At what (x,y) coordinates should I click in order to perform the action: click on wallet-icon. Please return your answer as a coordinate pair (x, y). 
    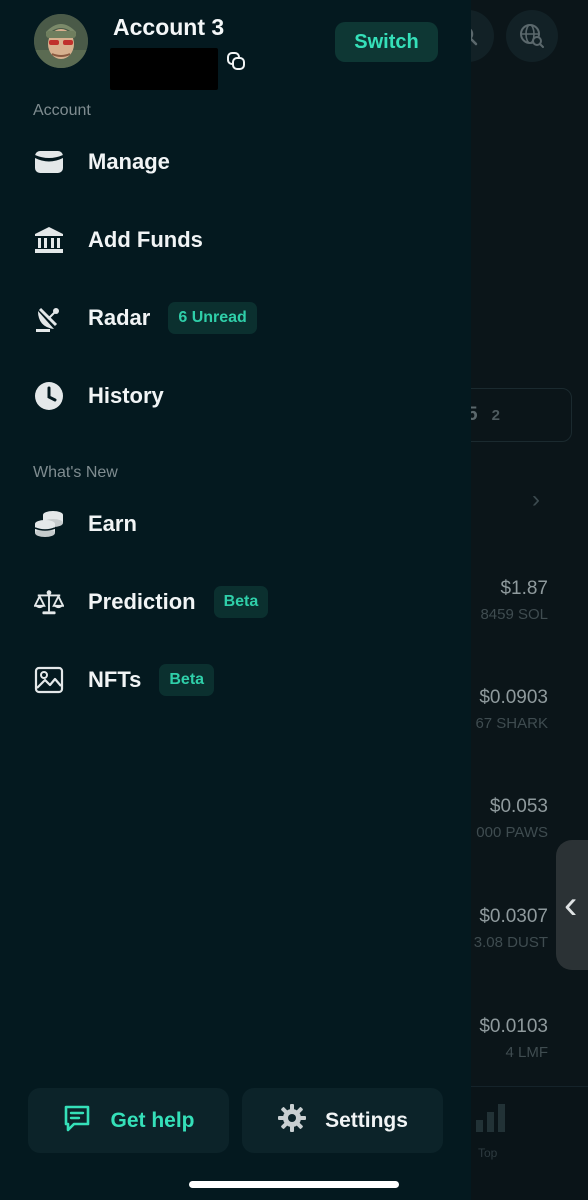
    Looking at the image, I should click on (49, 162).